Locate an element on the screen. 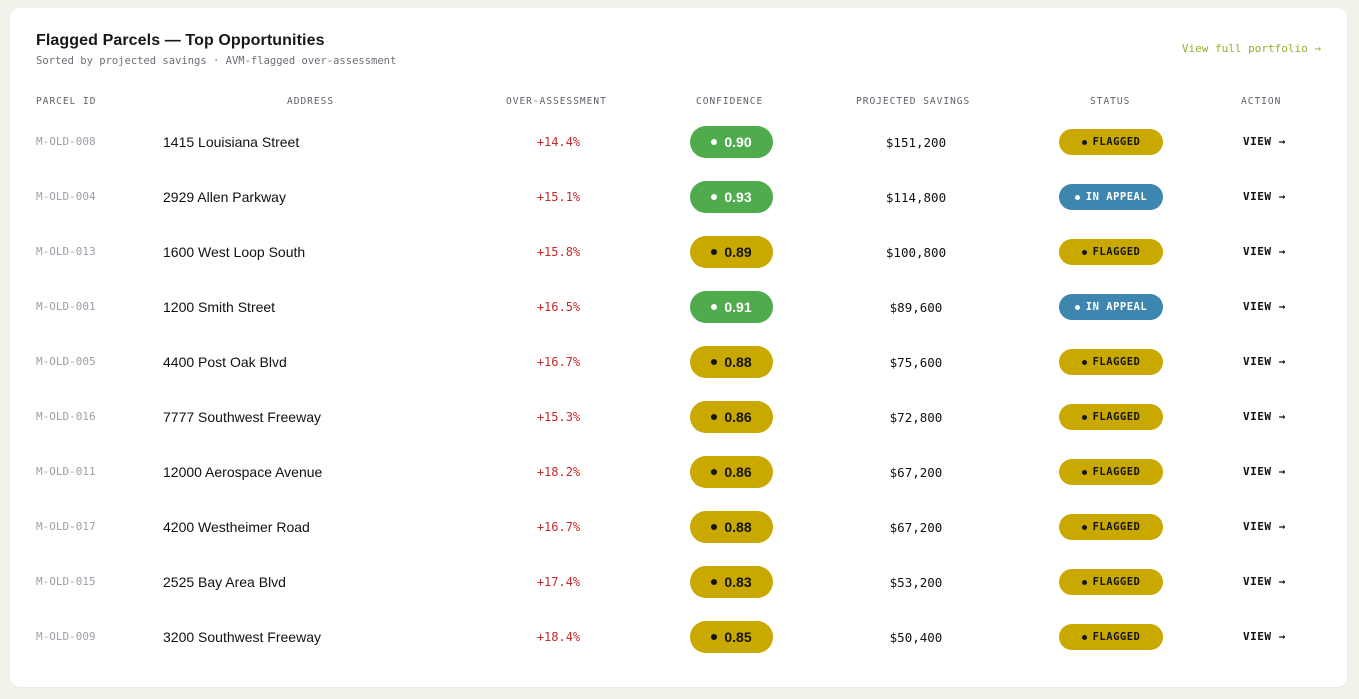  confidence-badge: 0.85 is located at coordinates (731, 637).